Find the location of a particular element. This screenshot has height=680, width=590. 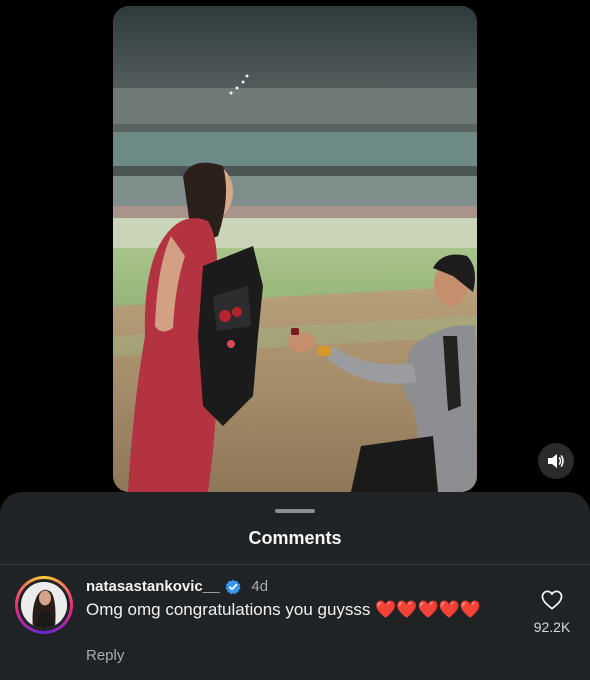

avatar is located at coordinates (44, 605).